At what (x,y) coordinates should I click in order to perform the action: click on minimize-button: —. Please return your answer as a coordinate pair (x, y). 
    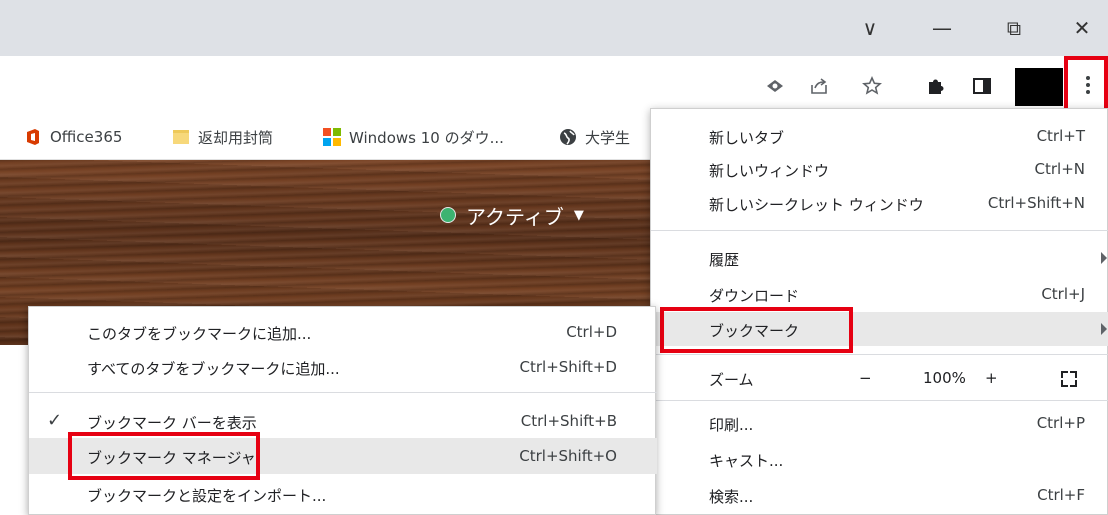
    Looking at the image, I should click on (942, 28).